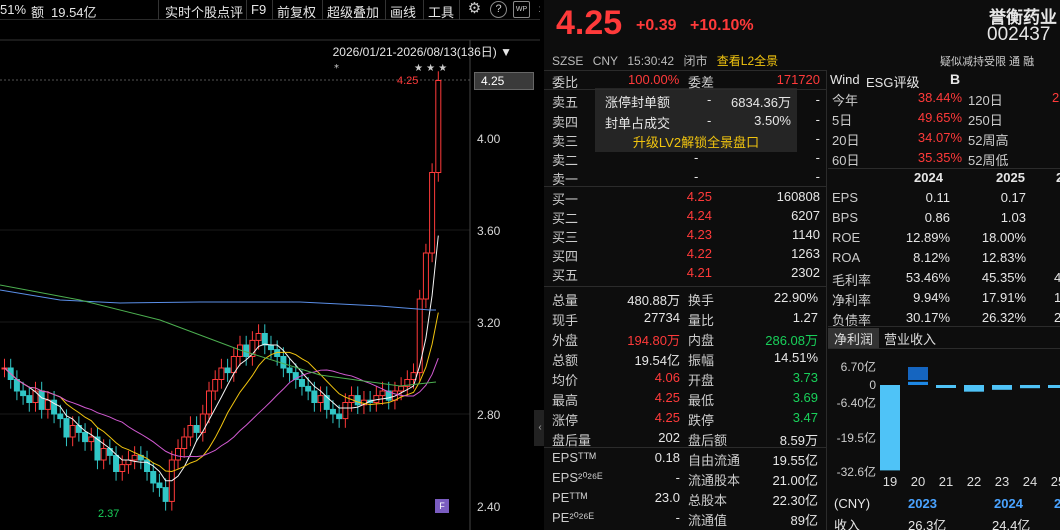 Image resolution: width=1060 pixels, height=530 pixels. I want to click on ask-price: -, so click(696, 176).